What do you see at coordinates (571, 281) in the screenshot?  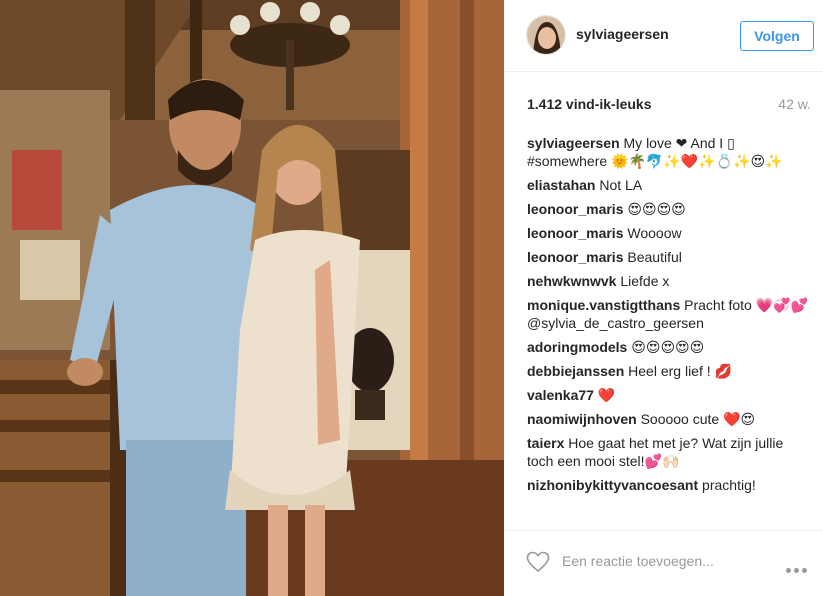 I see `comment-username: nehwkwnwvk` at bounding box center [571, 281].